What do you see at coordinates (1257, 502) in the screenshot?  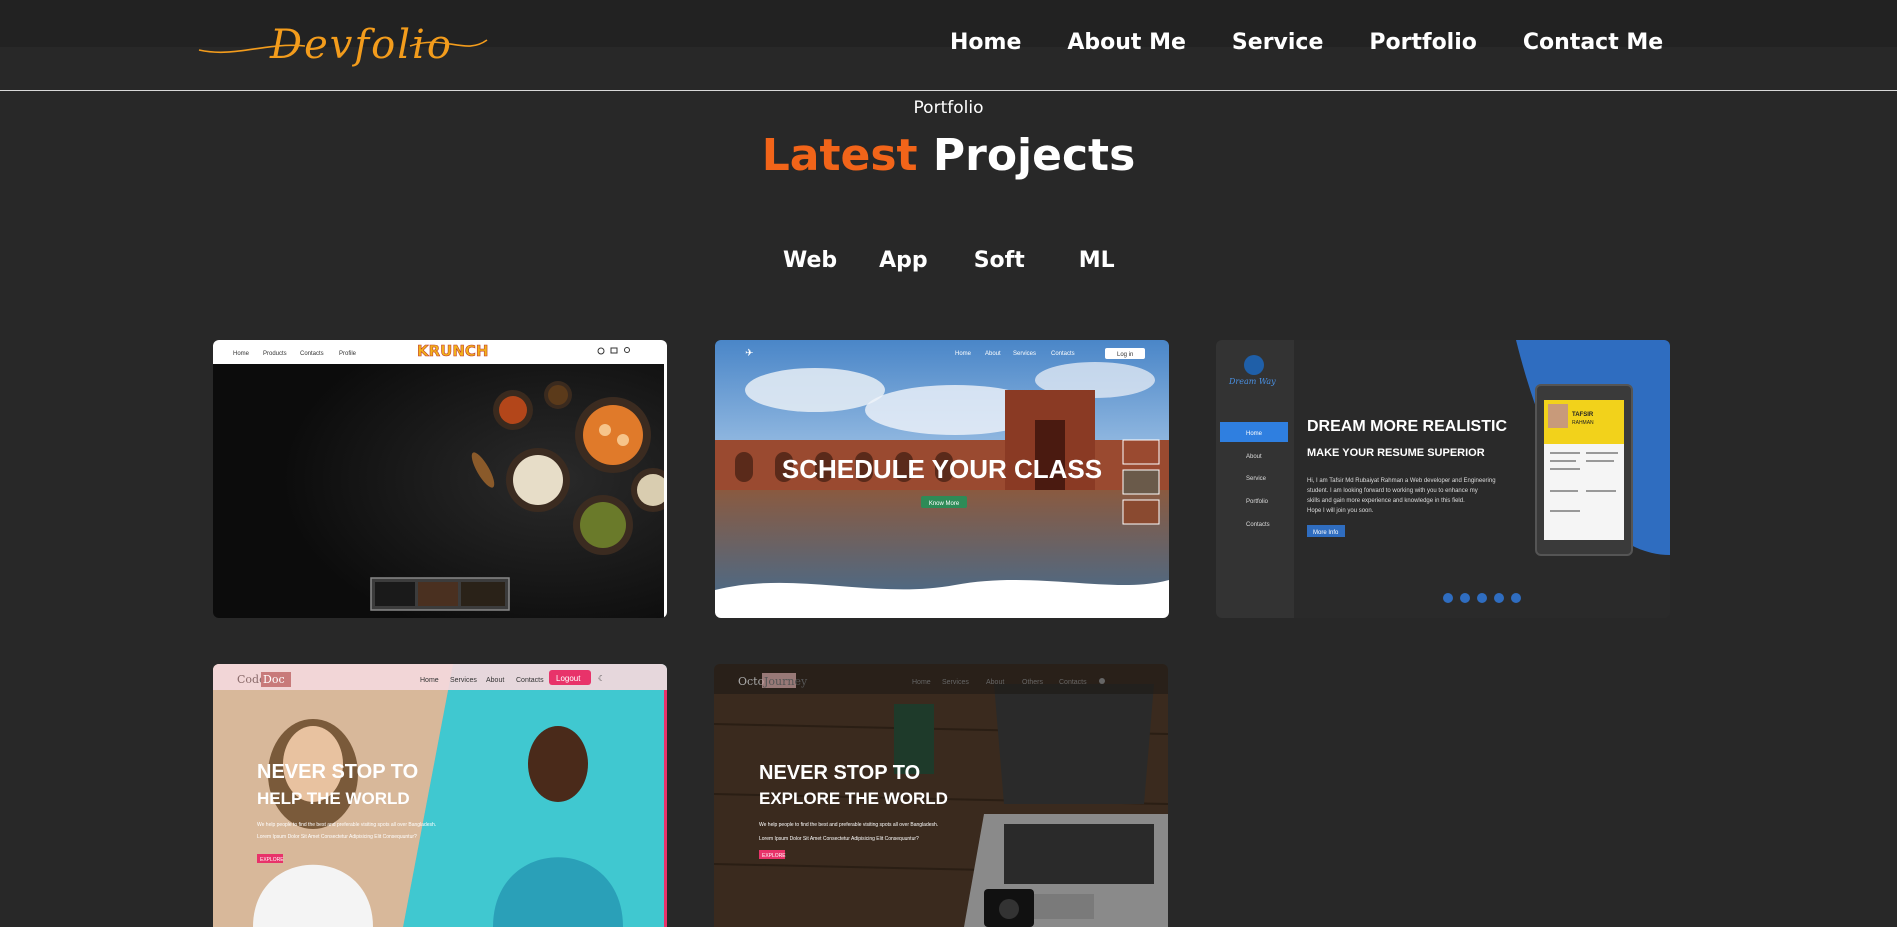 I see `mock-menu-portfolio: Portfolio` at bounding box center [1257, 502].